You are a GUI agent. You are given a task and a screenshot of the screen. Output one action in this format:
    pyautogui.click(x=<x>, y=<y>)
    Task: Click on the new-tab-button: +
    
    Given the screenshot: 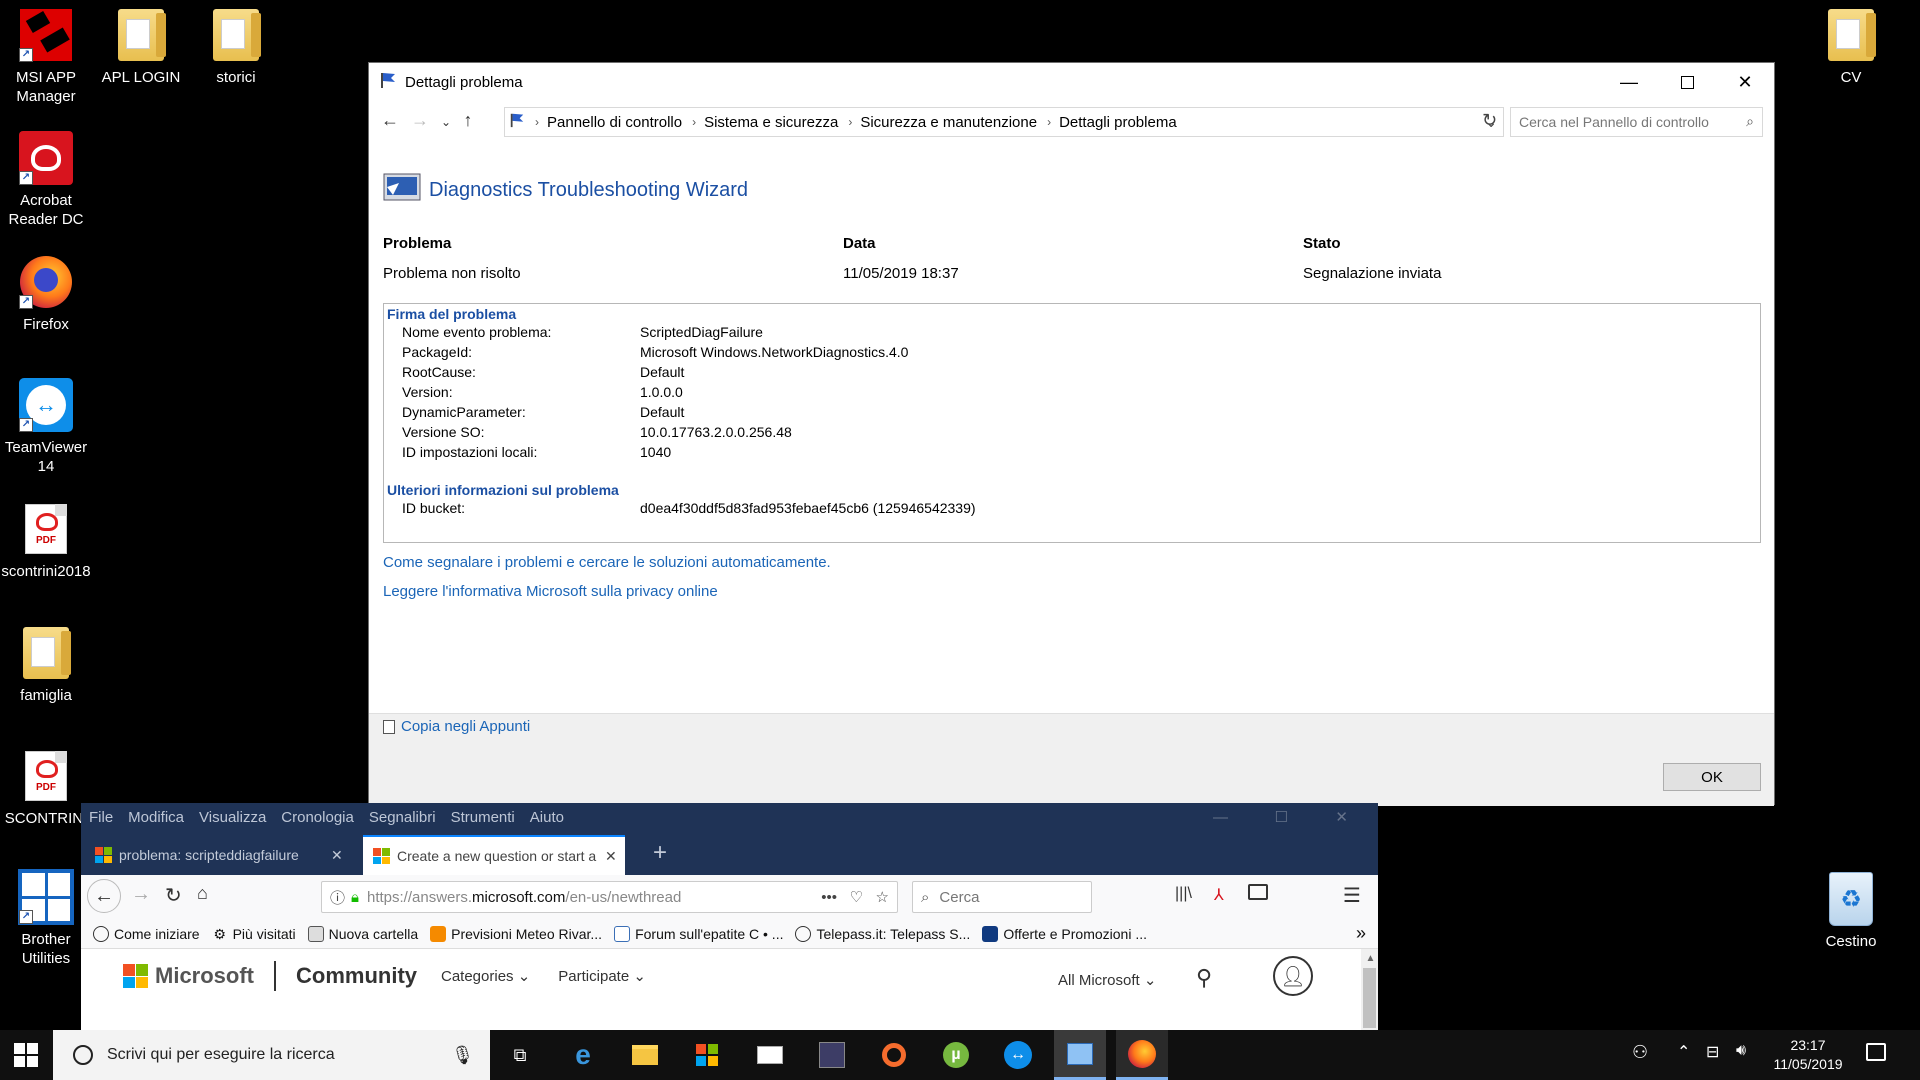 What is the action you would take?
    pyautogui.click(x=660, y=853)
    